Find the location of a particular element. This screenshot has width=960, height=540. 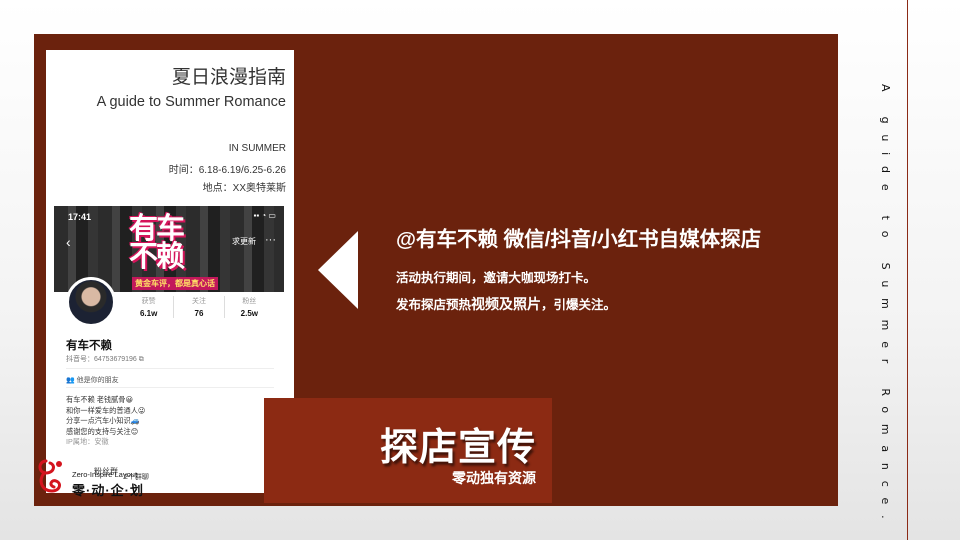

poster-season: IN SUMMER is located at coordinates (257, 148).